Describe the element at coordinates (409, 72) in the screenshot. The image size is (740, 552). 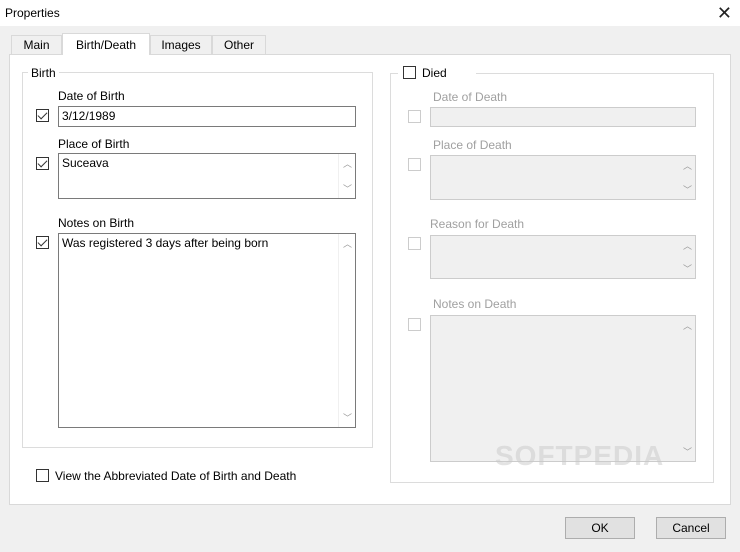
I see `died-checkbox` at that location.